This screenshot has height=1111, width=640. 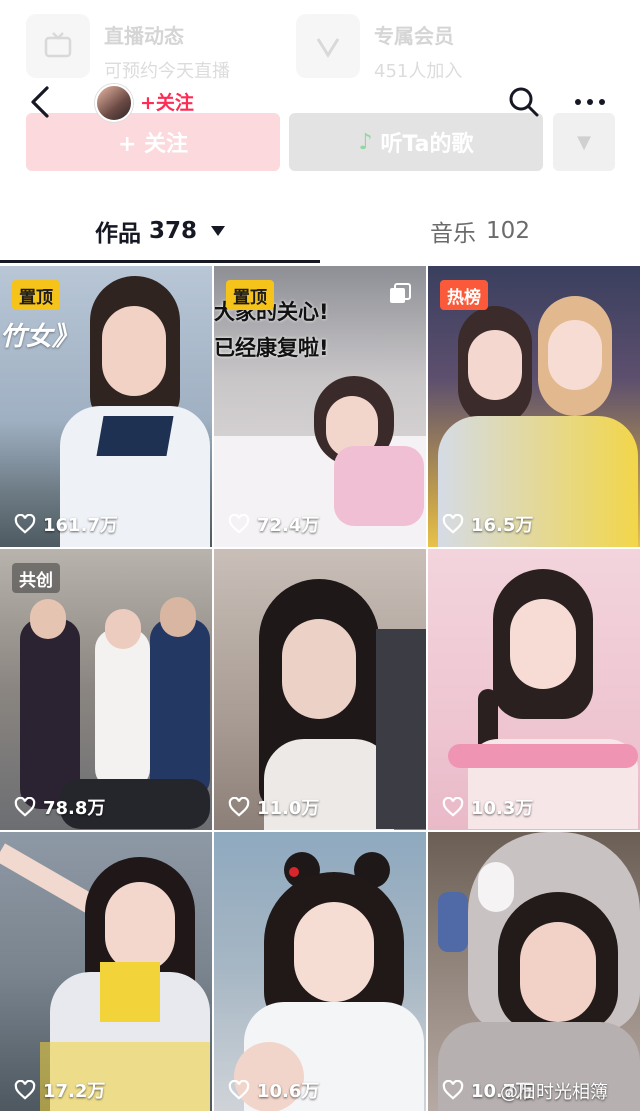 I want to click on like-count-value: 10.3万, so click(x=502, y=808).